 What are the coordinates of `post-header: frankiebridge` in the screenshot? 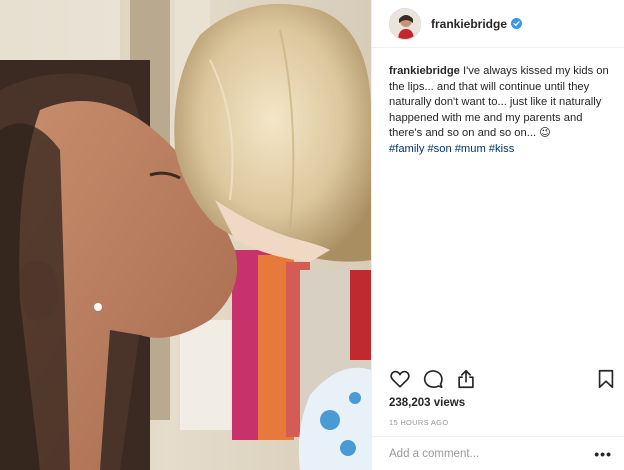 It's located at (498, 24).